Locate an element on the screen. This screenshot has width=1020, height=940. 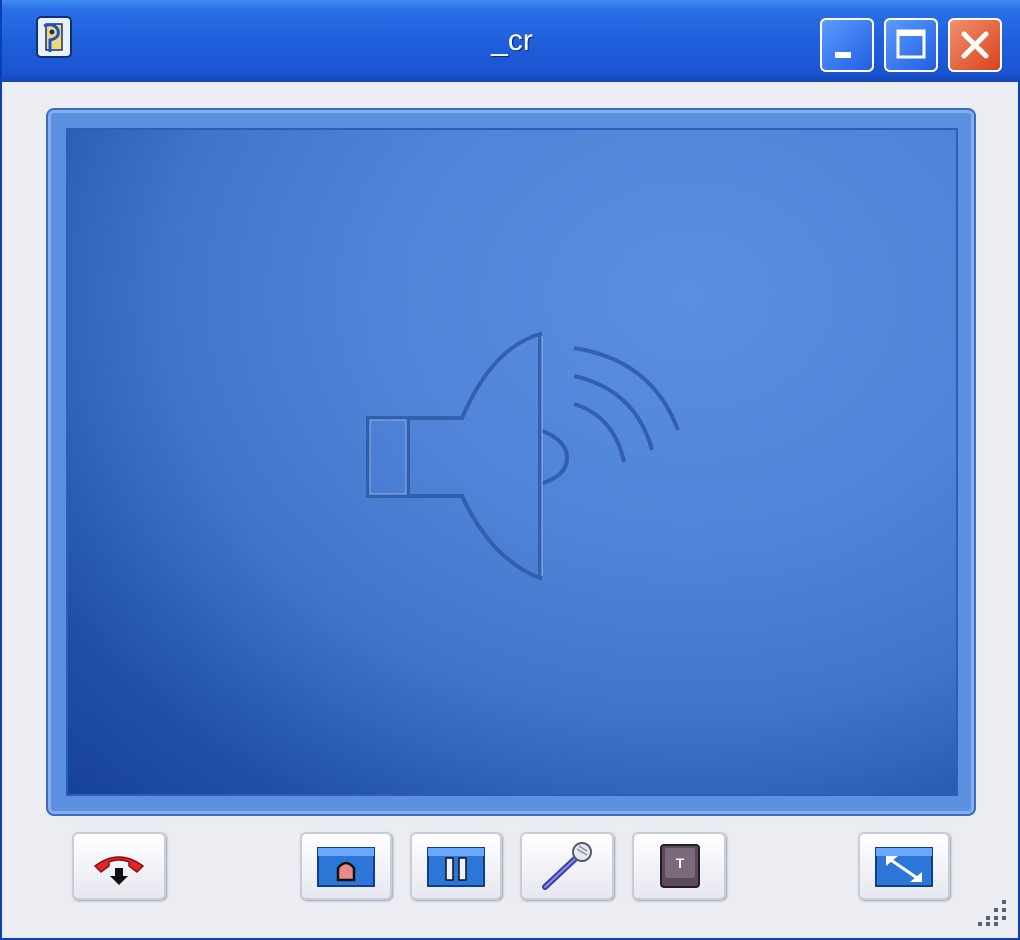
text-button: T is located at coordinates (679, 866).